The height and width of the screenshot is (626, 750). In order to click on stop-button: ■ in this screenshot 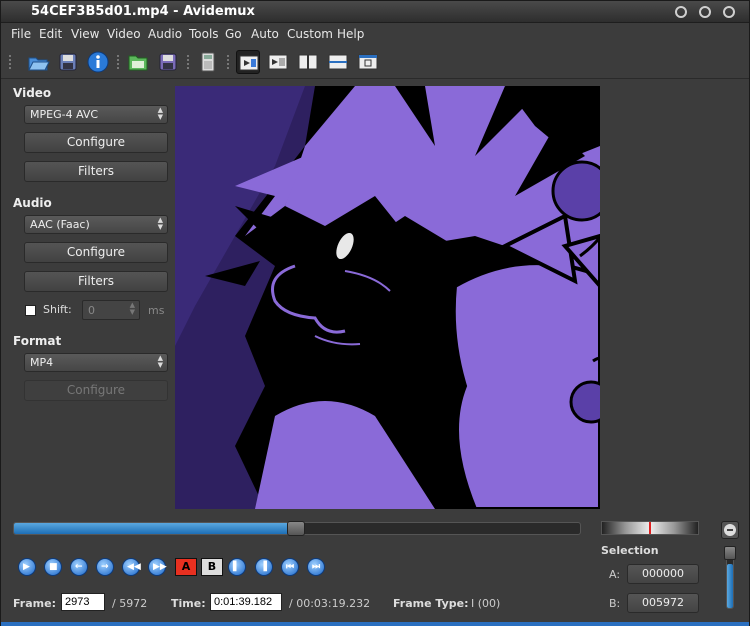, I will do `click(53, 567)`.